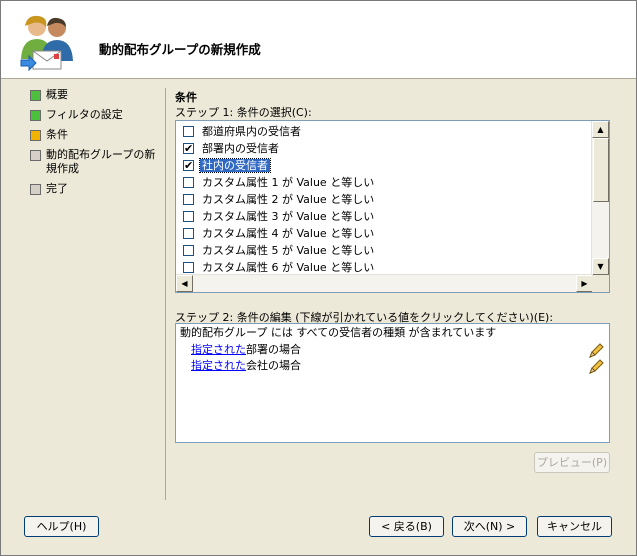 The image size is (637, 556). Describe the element at coordinates (384, 182) in the screenshot. I see `condition-item: カスタム属性 1 が Value と等しい` at that location.